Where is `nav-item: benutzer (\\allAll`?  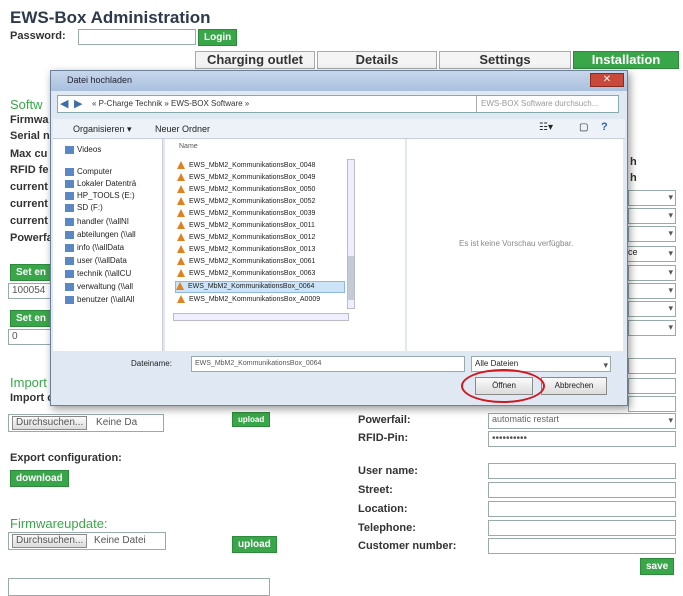
nav-item: benutzer (\\allAll is located at coordinates (99, 301).